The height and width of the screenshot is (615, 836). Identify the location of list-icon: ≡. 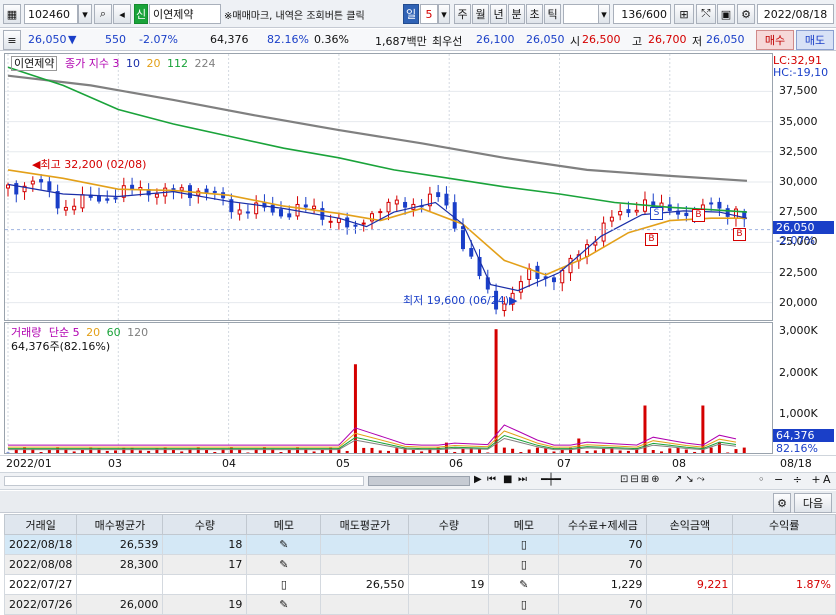
(12, 40).